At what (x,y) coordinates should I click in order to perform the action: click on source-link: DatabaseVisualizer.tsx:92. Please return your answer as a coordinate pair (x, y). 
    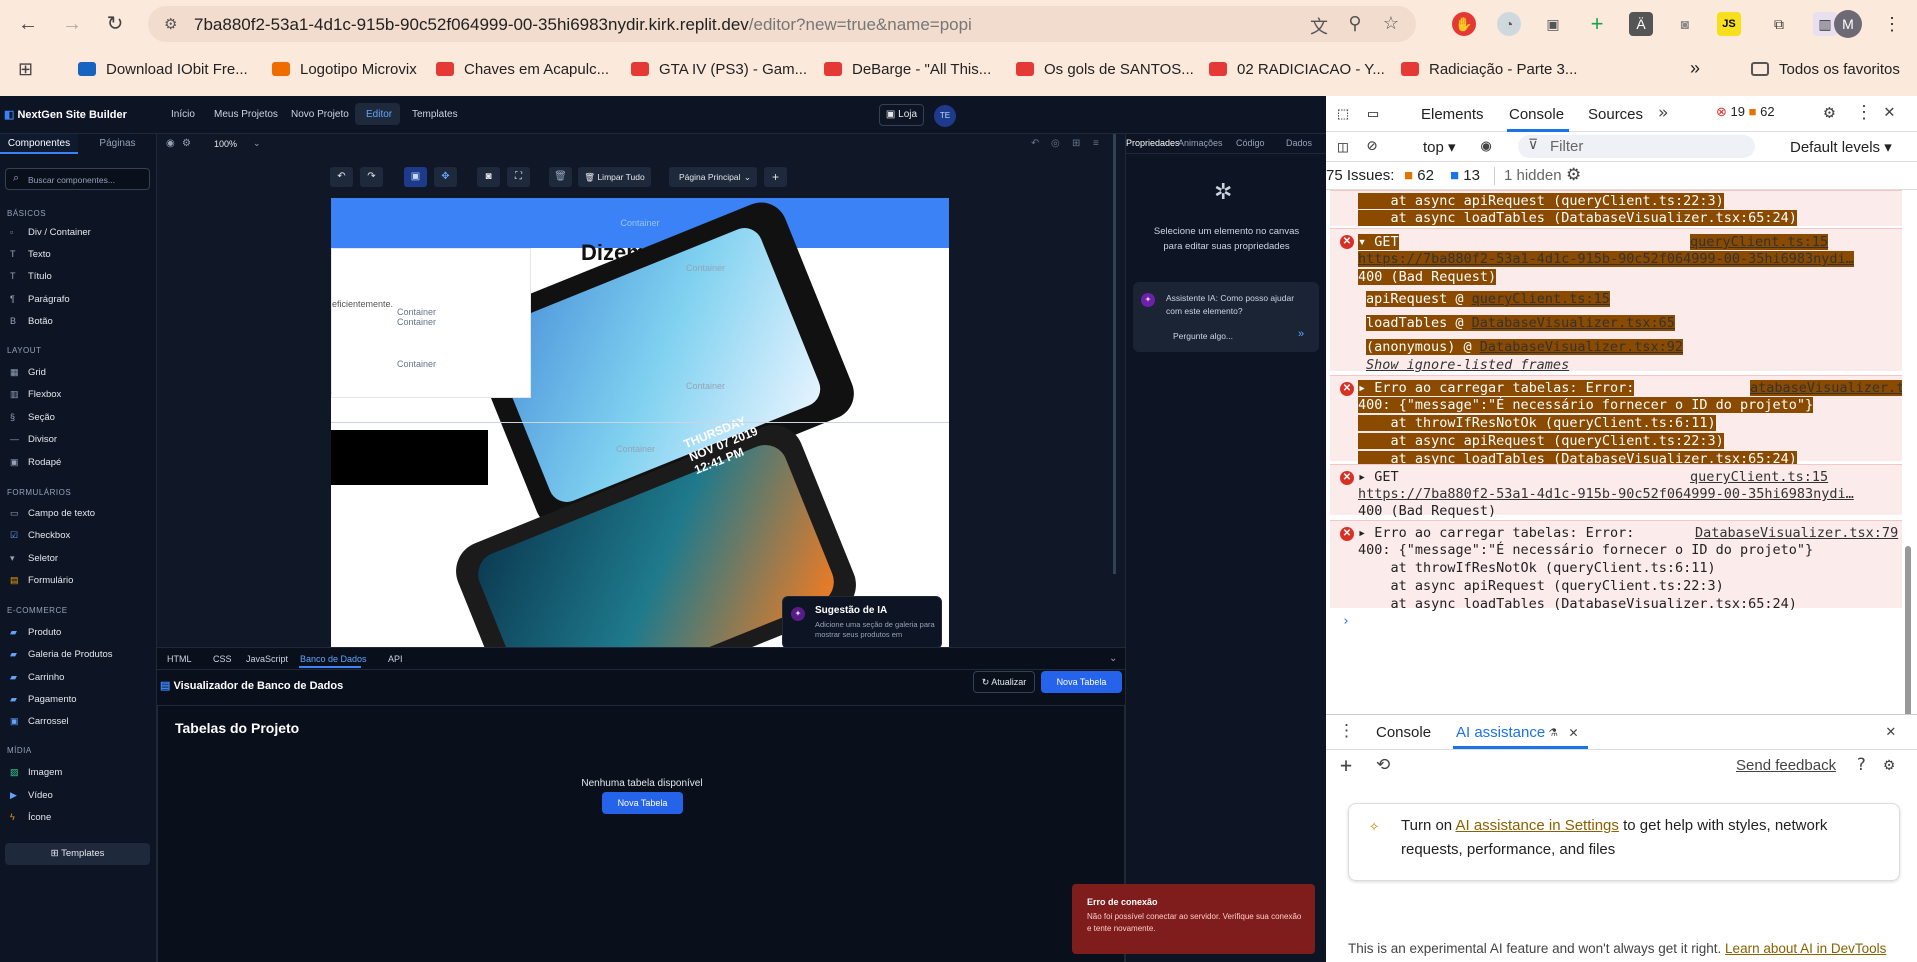
    Looking at the image, I should click on (1581, 347).